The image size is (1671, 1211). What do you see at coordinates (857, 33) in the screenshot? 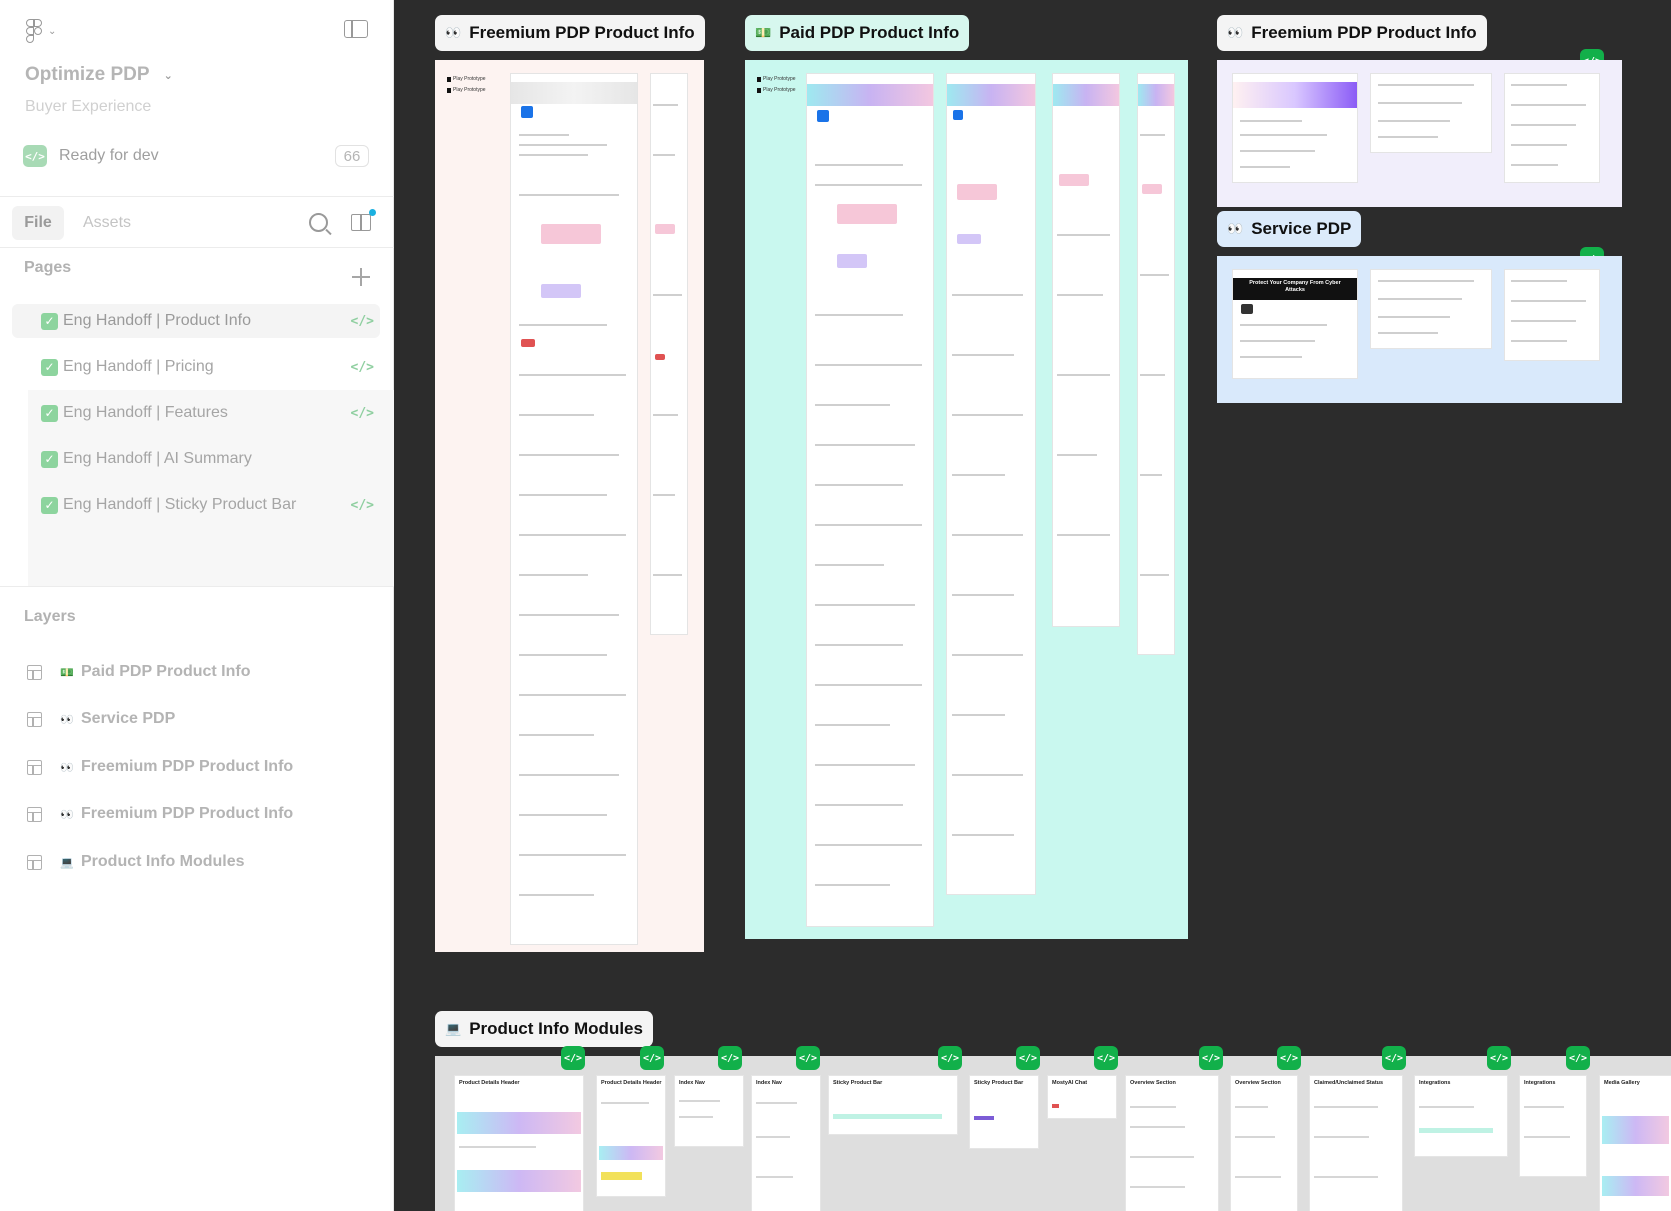
I see `frame-label-paid: 💵 Paid PDP Product Info` at bounding box center [857, 33].